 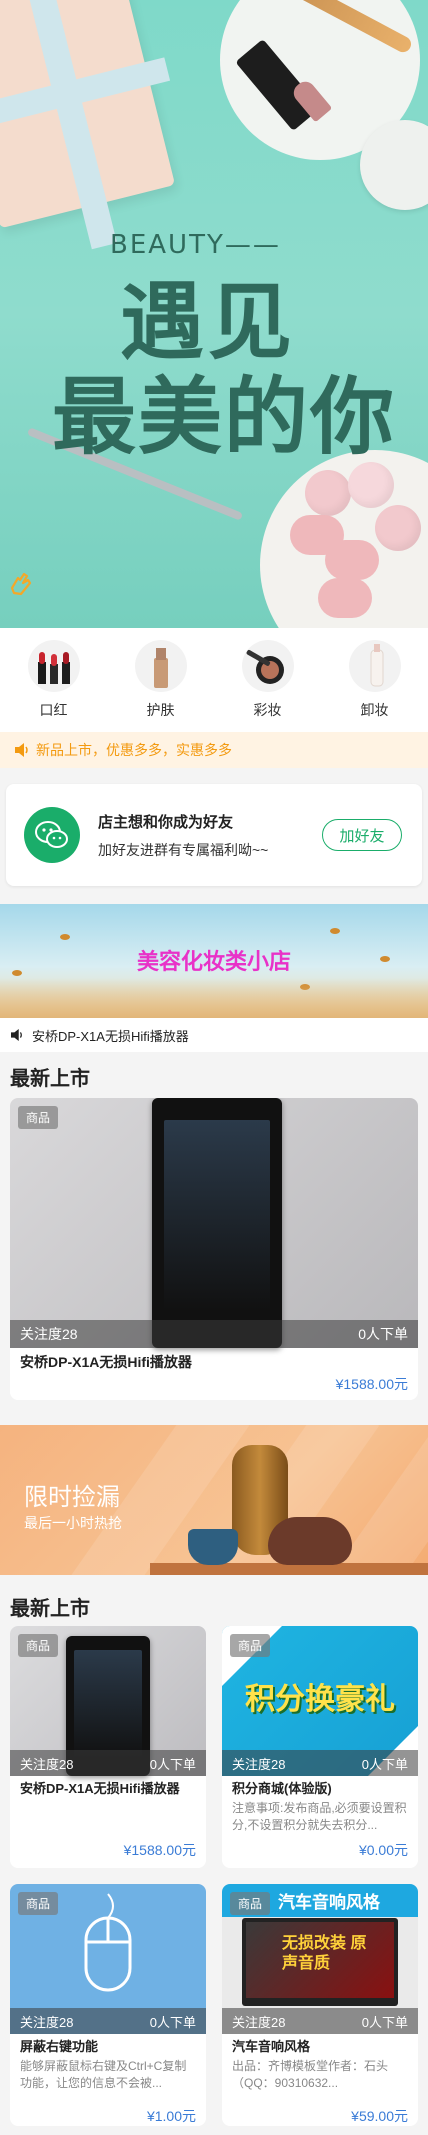 What do you see at coordinates (217, 1223) in the screenshot?
I see `music-player-image` at bounding box center [217, 1223].